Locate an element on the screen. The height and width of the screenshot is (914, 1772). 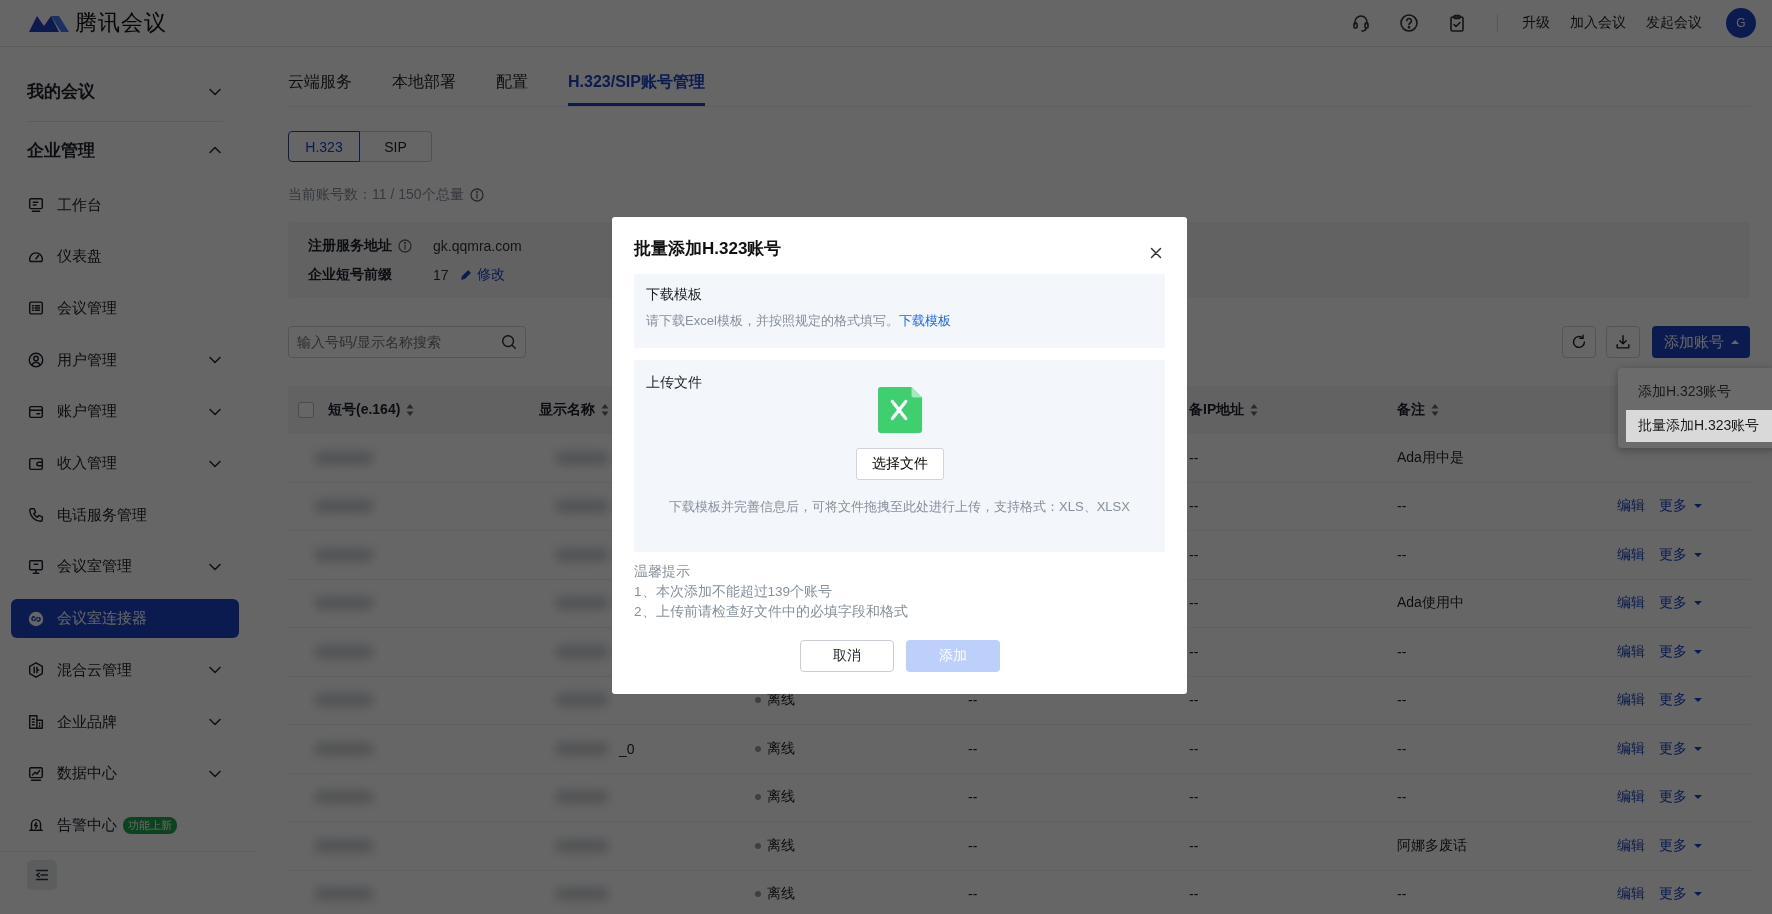
dialog-title: 批量添加H.323账号 is located at coordinates (708, 249).